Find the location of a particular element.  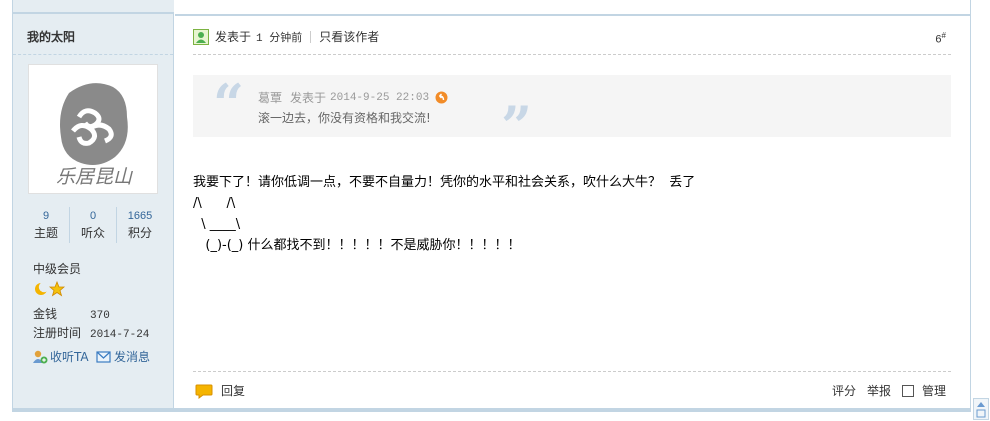

sidebar-divider is located at coordinates (93, 54).